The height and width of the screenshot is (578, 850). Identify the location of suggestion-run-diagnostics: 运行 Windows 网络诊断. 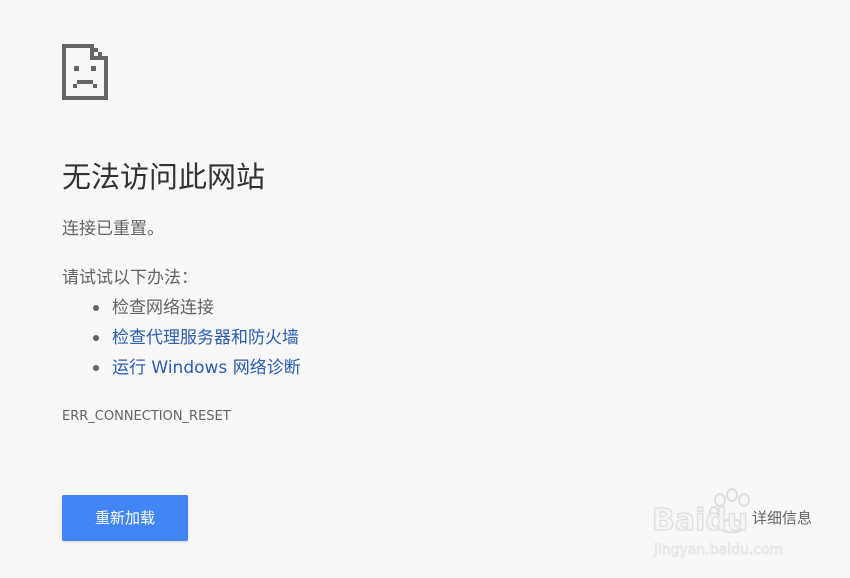
(181, 368).